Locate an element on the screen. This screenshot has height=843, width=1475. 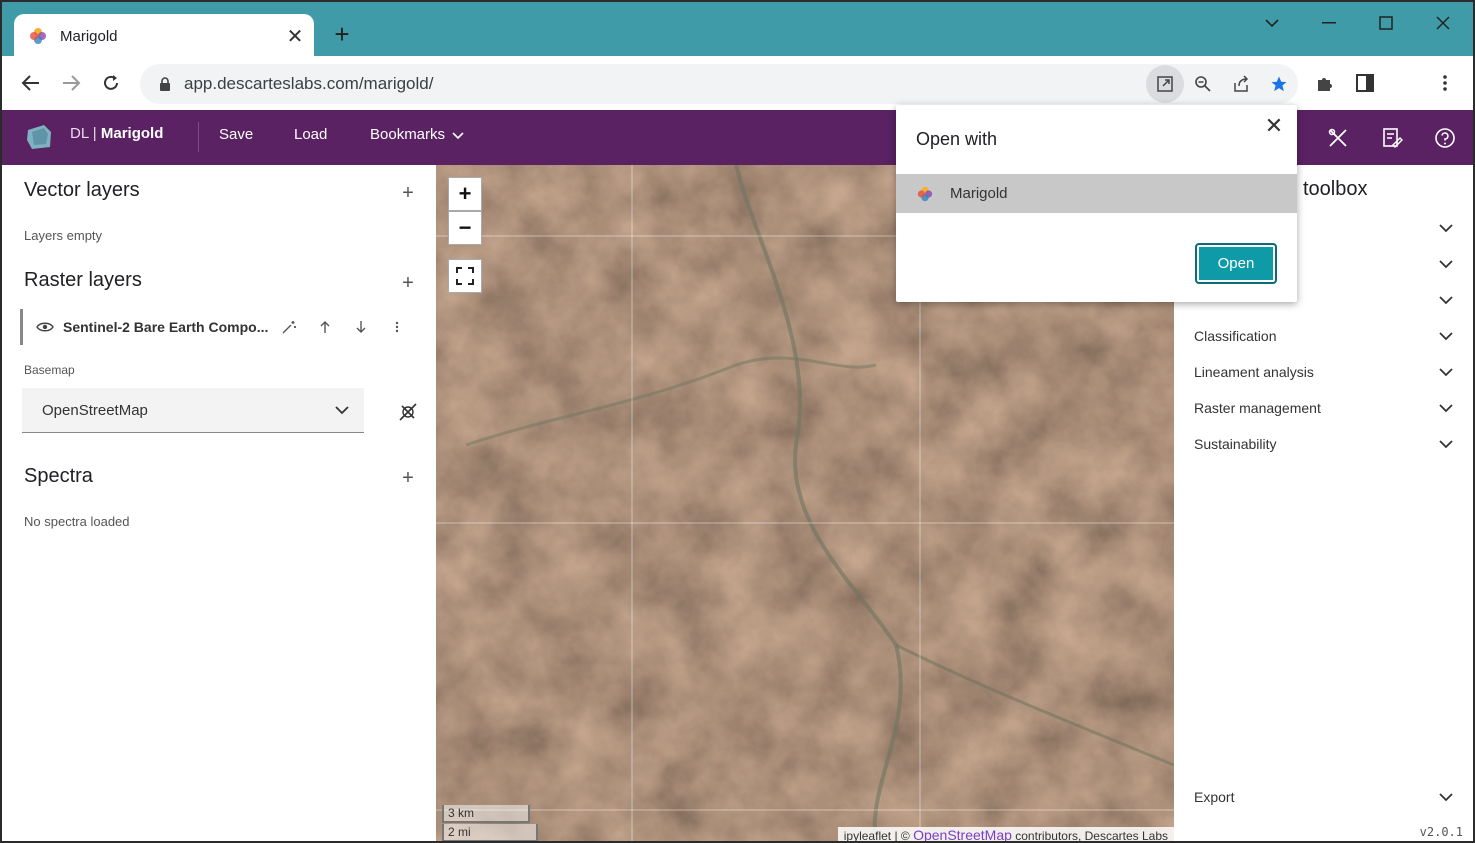
help-icon is located at coordinates (1445, 138).